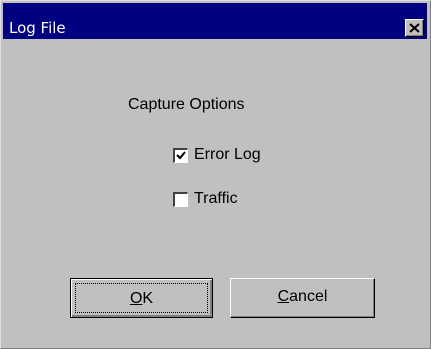  Describe the element at coordinates (148, 298) in the screenshot. I see `ok-label-rest: K` at that location.